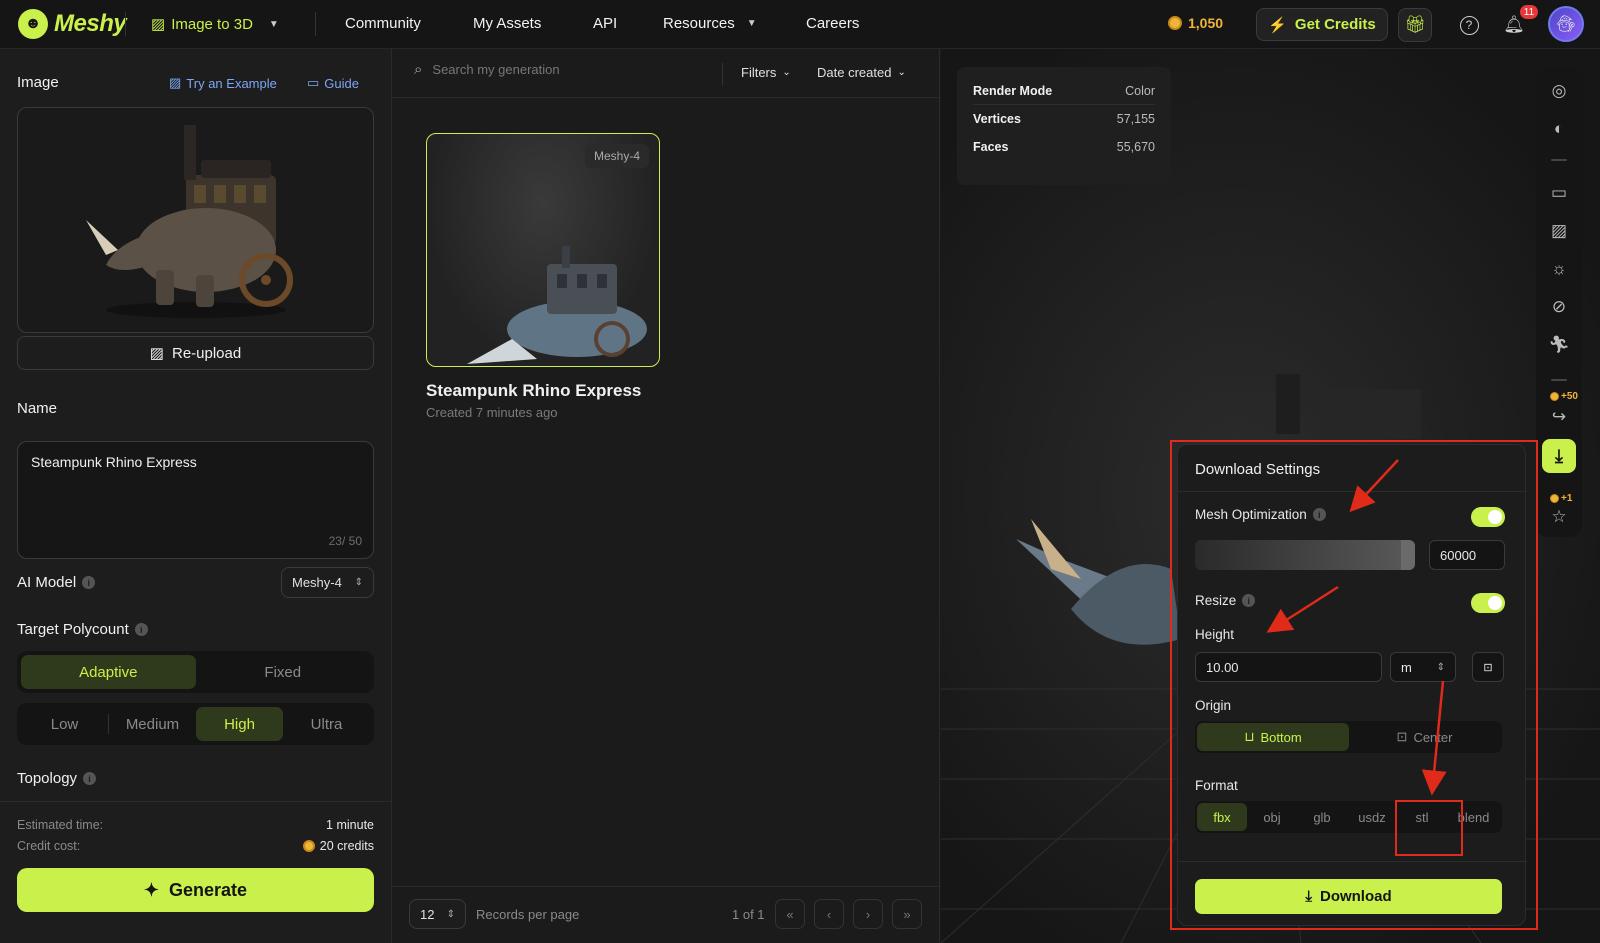 Image resolution: width=1600 pixels, height=943 pixels. Describe the element at coordinates (605, 23) in the screenshot. I see `nav-api: API` at that location.